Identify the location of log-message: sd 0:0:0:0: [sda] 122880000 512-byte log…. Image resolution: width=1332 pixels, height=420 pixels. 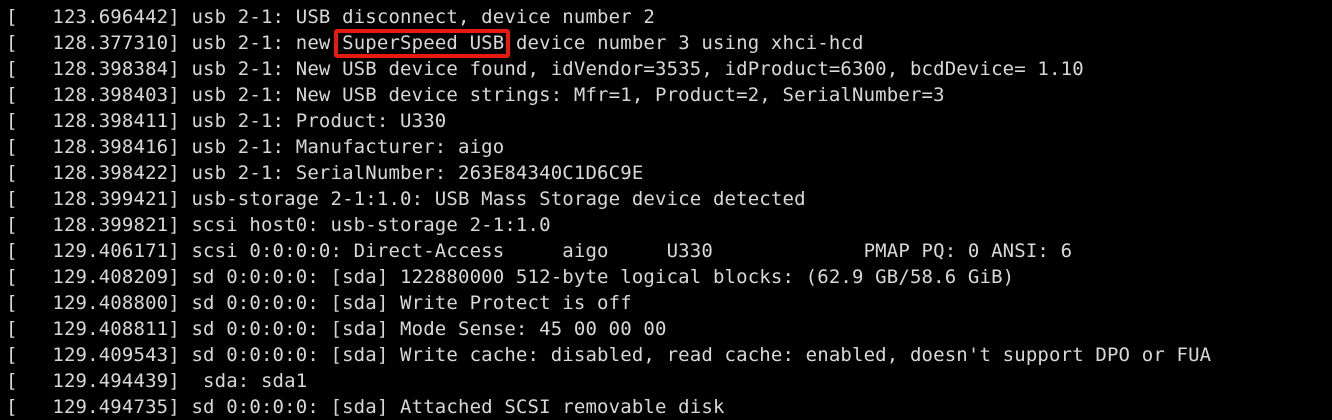
(603, 277).